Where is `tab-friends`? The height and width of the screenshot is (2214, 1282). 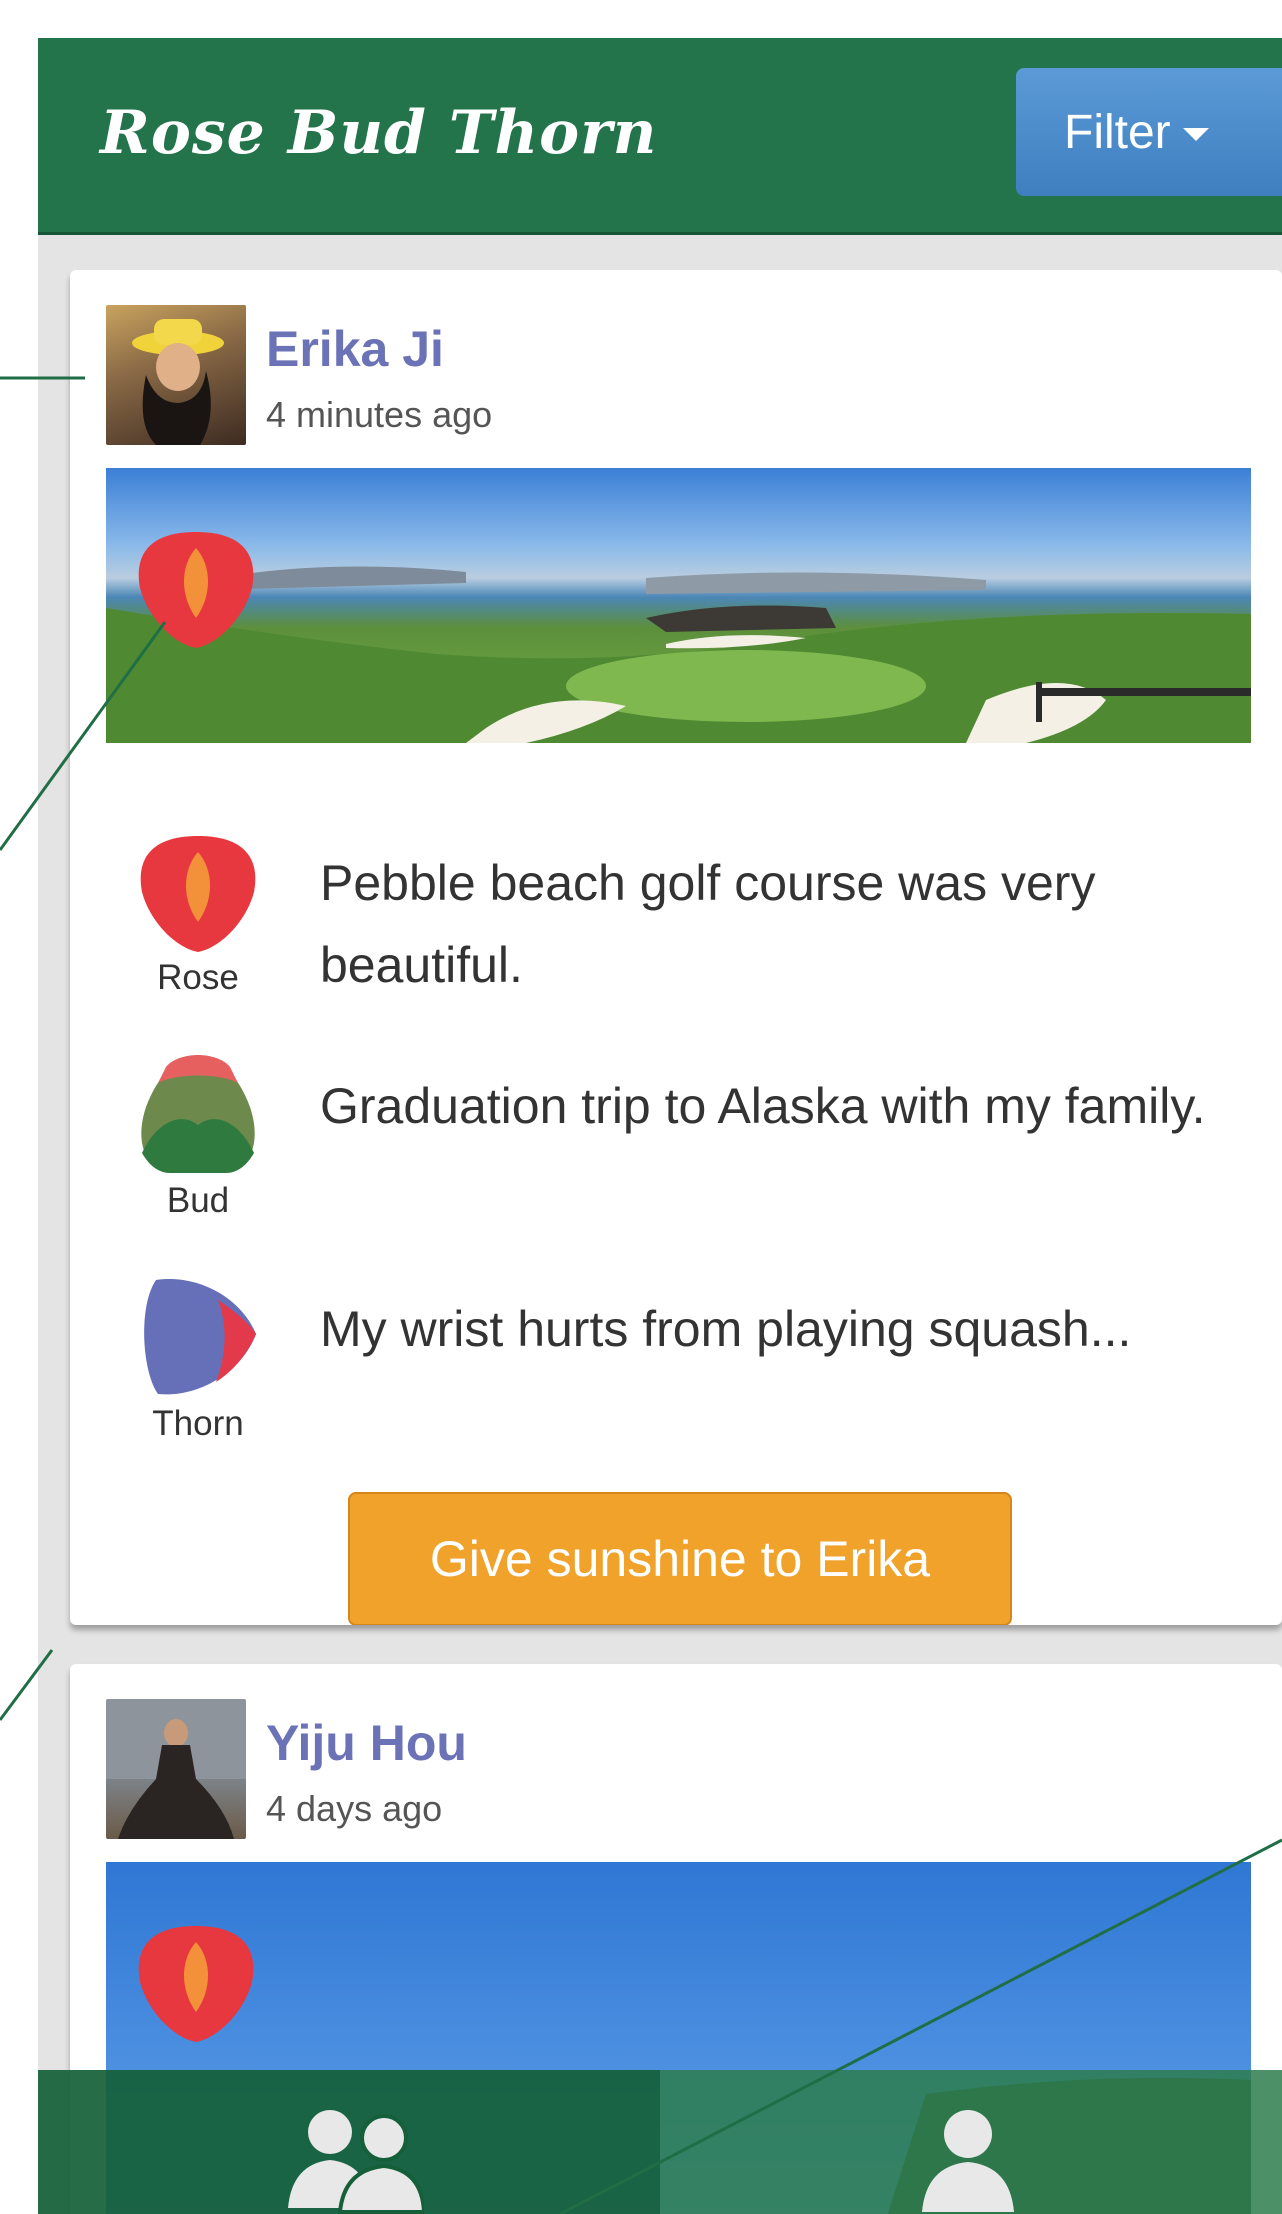
tab-friends is located at coordinates (349, 2142).